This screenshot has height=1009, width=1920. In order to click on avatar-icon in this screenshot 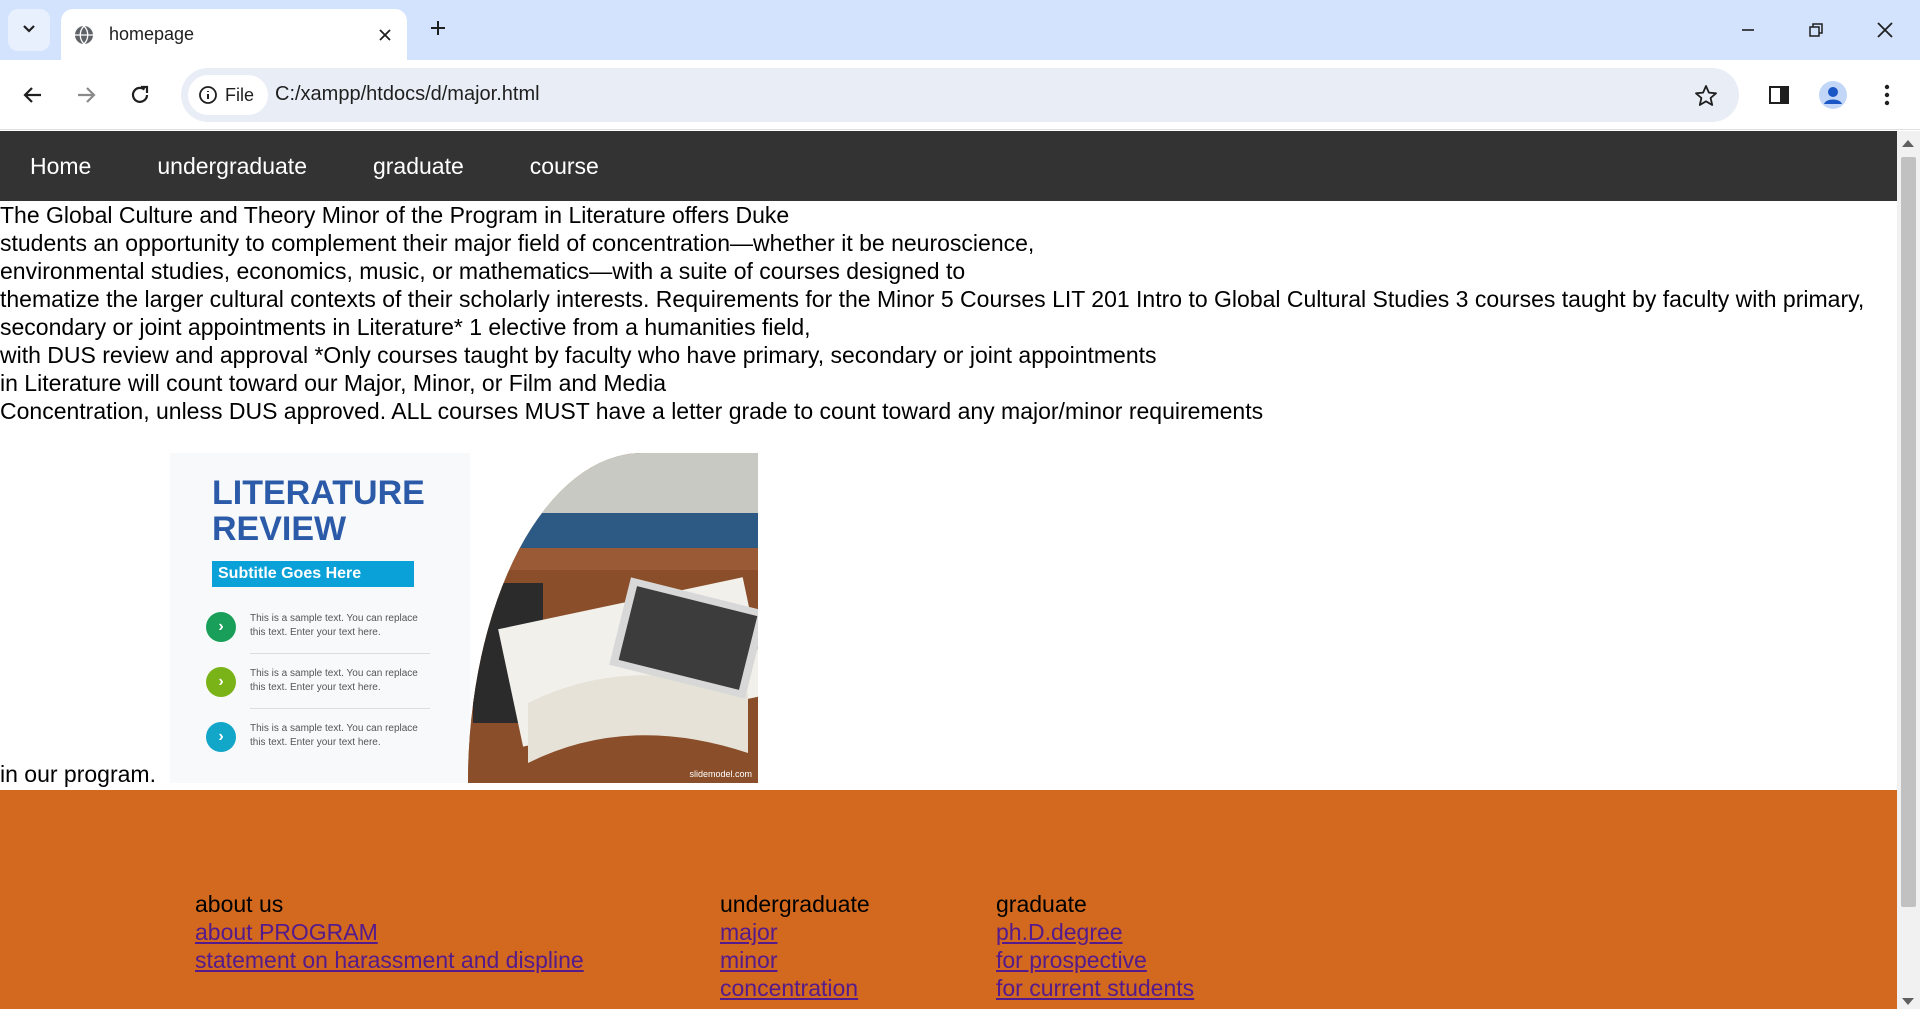, I will do `click(1833, 95)`.